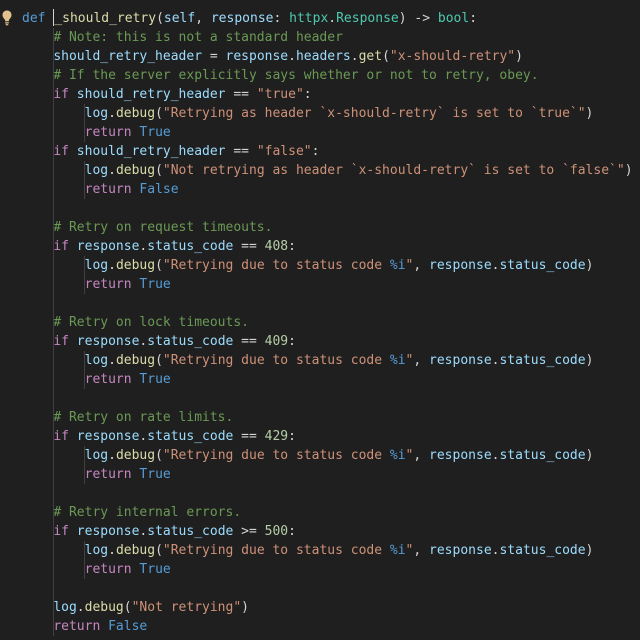 The width and height of the screenshot is (640, 640). Describe the element at coordinates (331, 341) in the screenshot. I see `code-line: if response.status_code == 409:` at that location.